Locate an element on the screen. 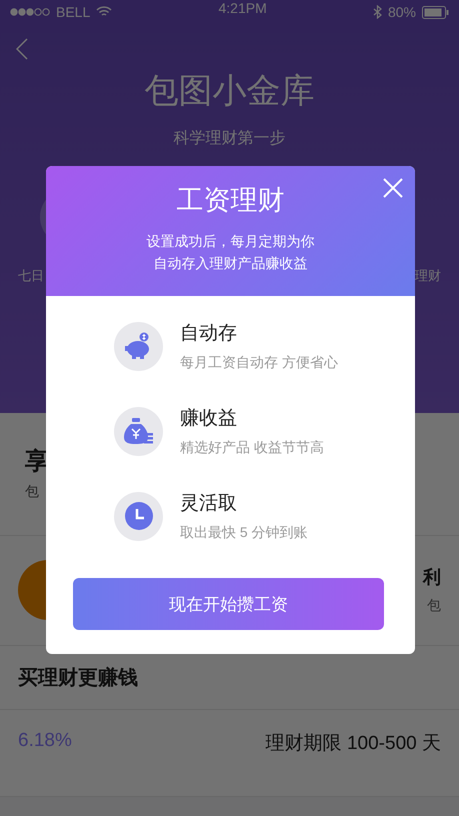 The image size is (459, 816). caption-text: 理财 is located at coordinates (428, 276).